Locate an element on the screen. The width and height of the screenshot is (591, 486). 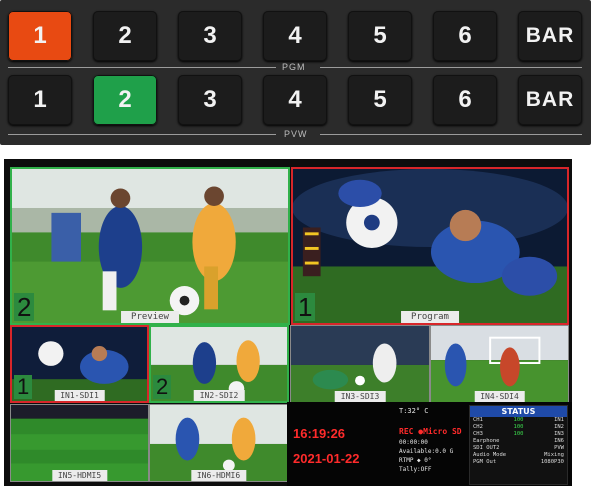
status-row: CH1 100 IN1 is located at coordinates (518, 420).